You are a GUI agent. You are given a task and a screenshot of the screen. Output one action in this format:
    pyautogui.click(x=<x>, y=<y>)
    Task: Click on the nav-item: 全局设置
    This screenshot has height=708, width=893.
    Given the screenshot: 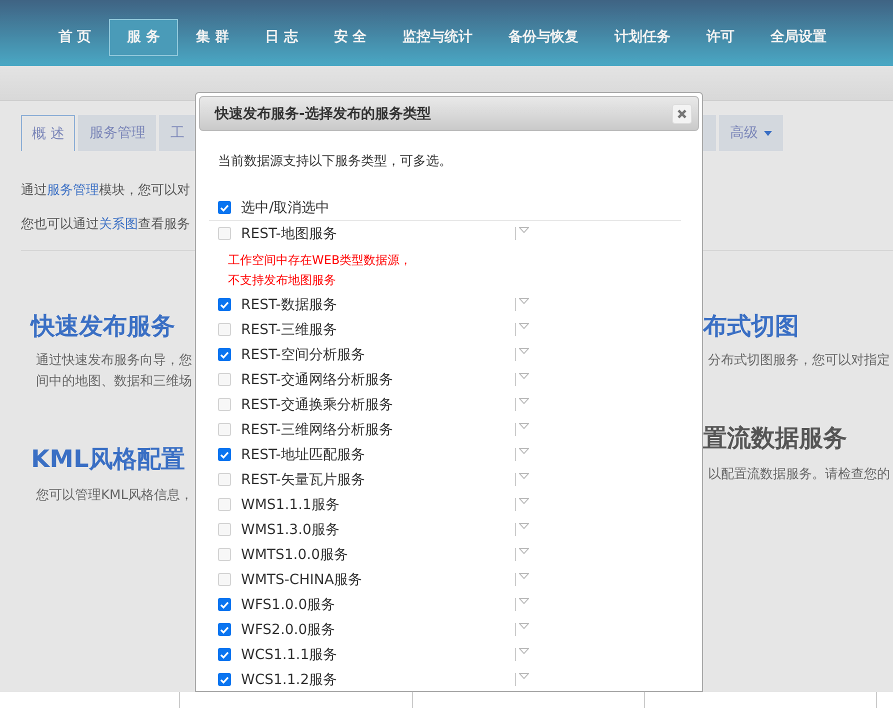 What is the action you would take?
    pyautogui.click(x=798, y=37)
    